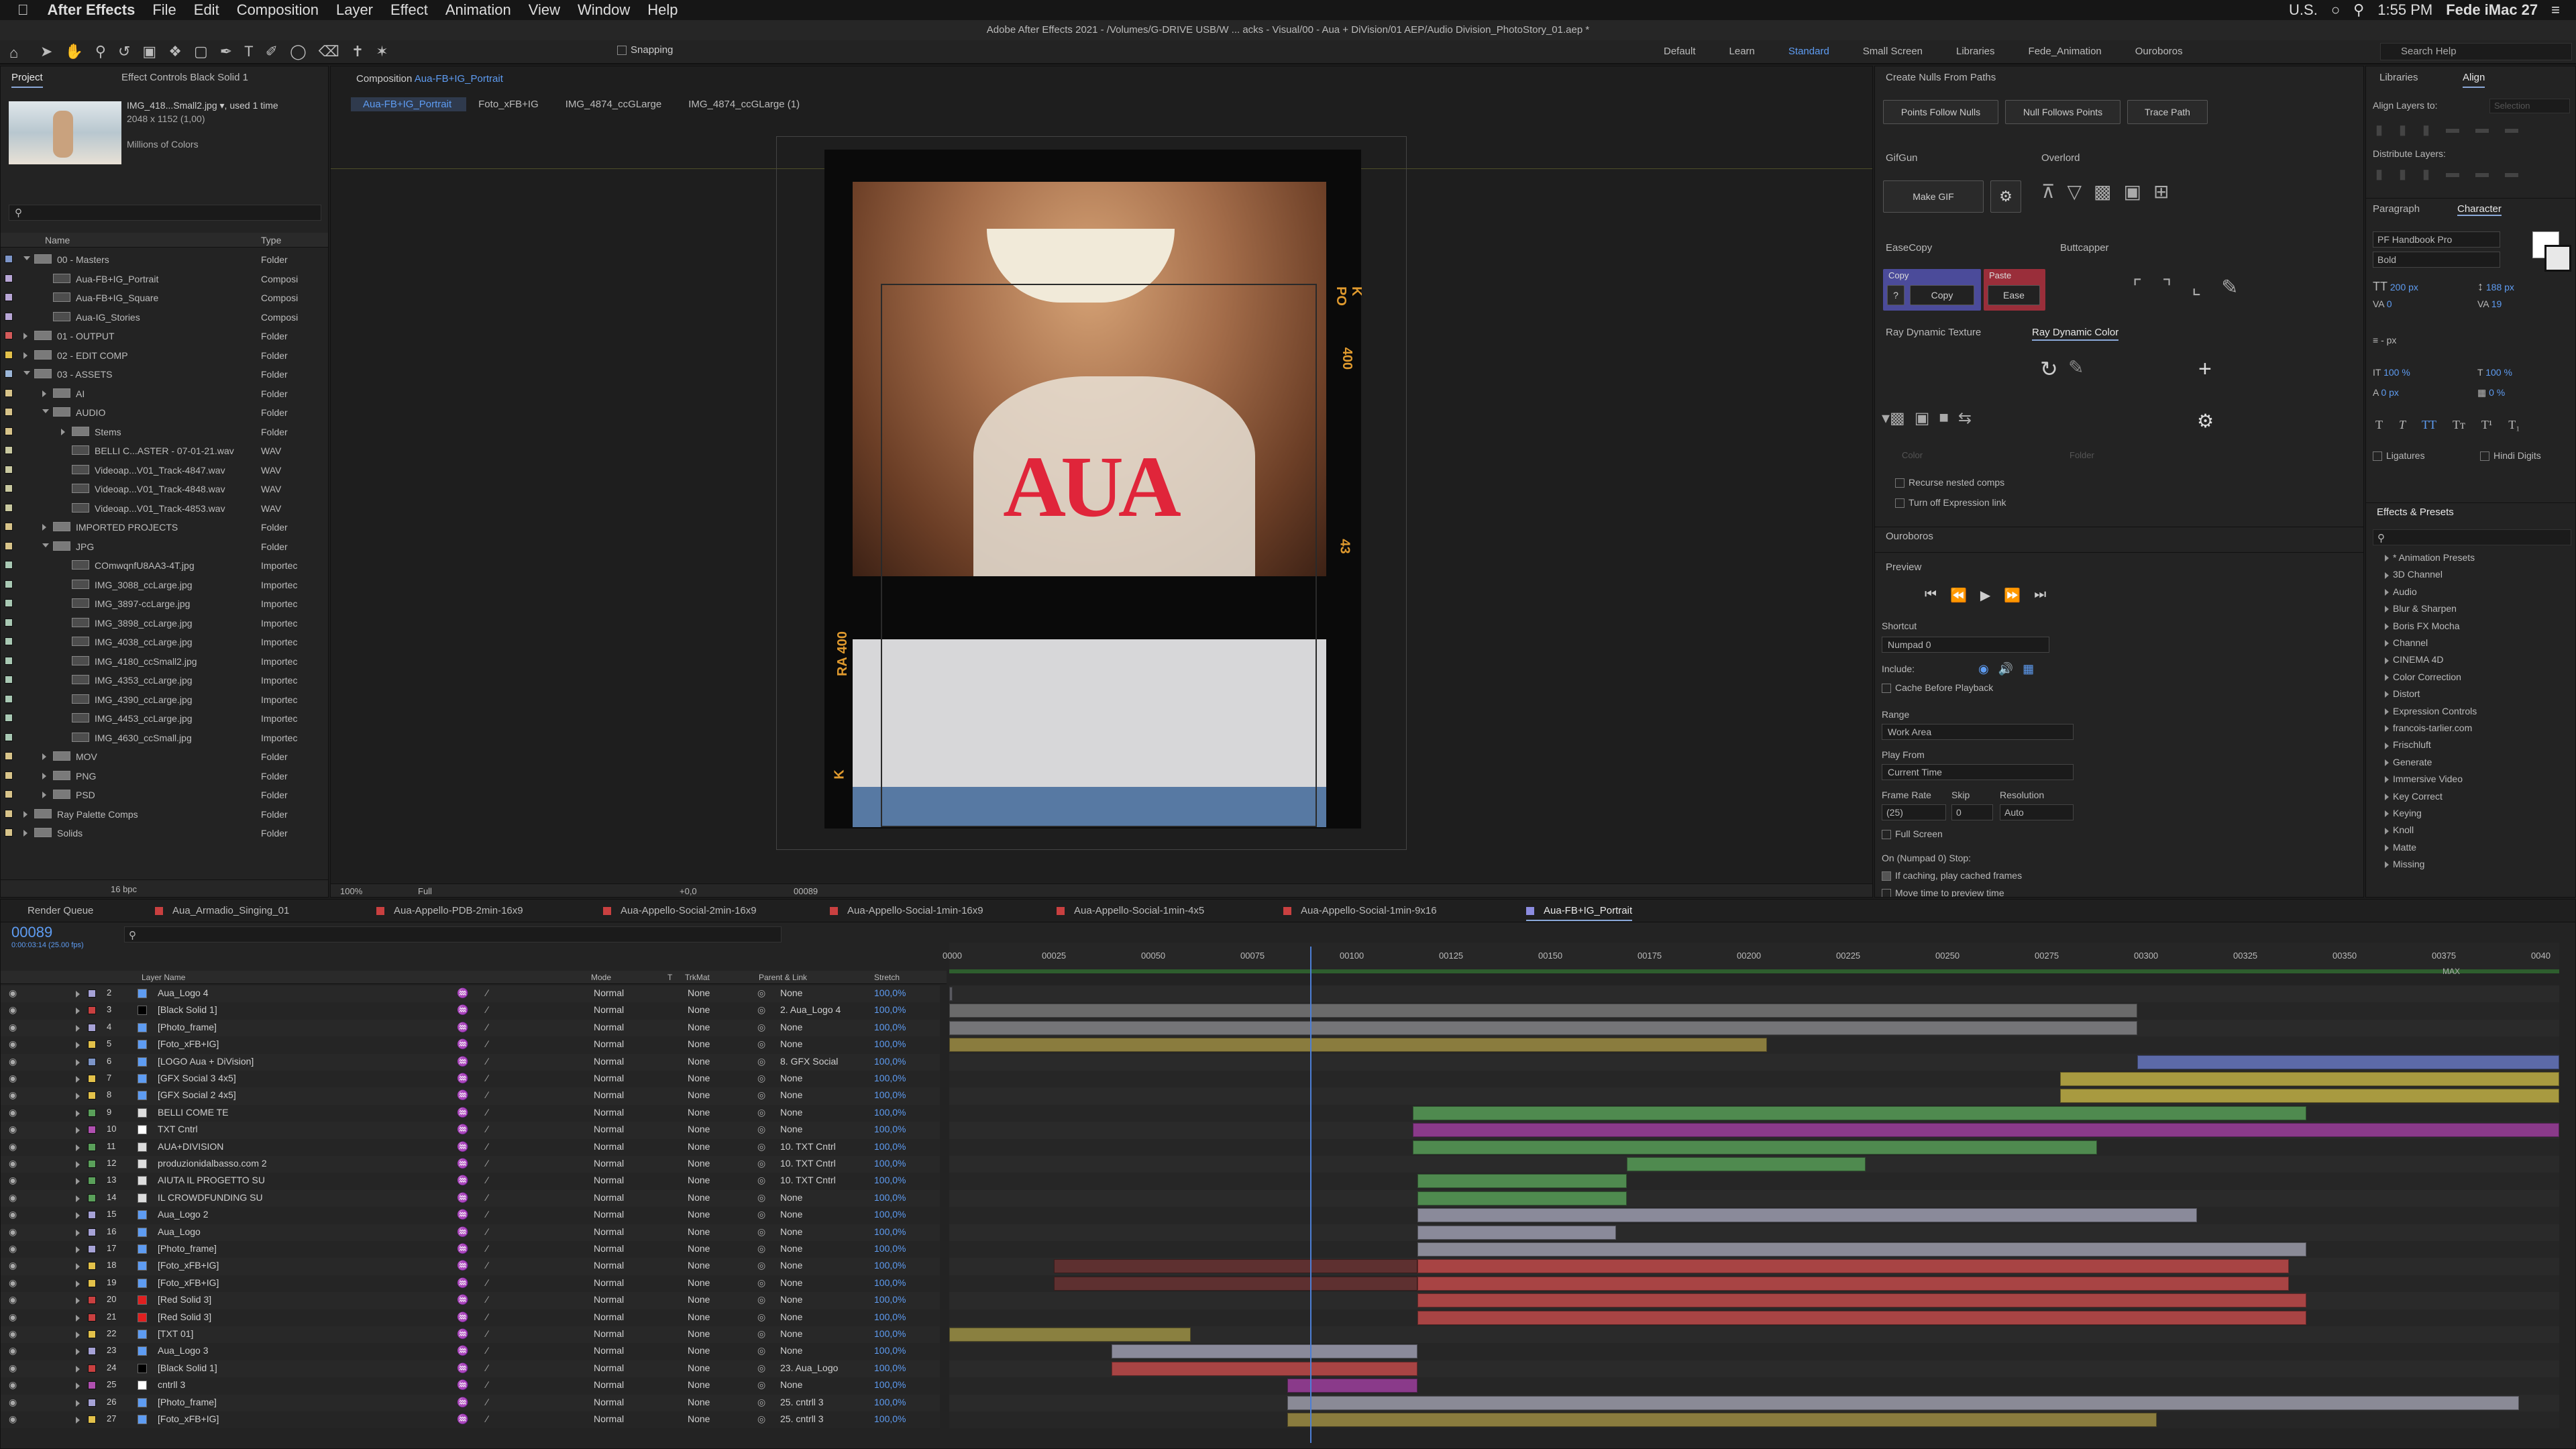 Image resolution: width=2576 pixels, height=1449 pixels. Describe the element at coordinates (2161, 191) in the screenshot. I see `overlord-add-icon: ⊞` at that location.